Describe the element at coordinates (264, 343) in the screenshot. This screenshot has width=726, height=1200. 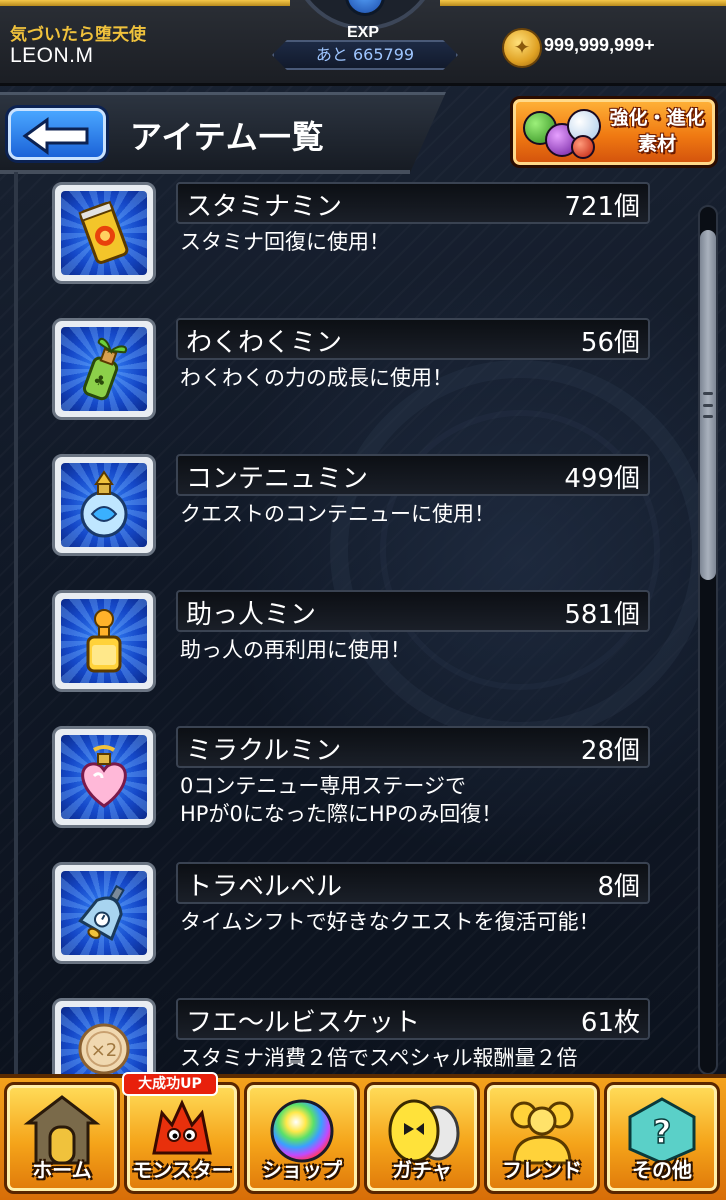
I see `item-name: わくわくミン` at that location.